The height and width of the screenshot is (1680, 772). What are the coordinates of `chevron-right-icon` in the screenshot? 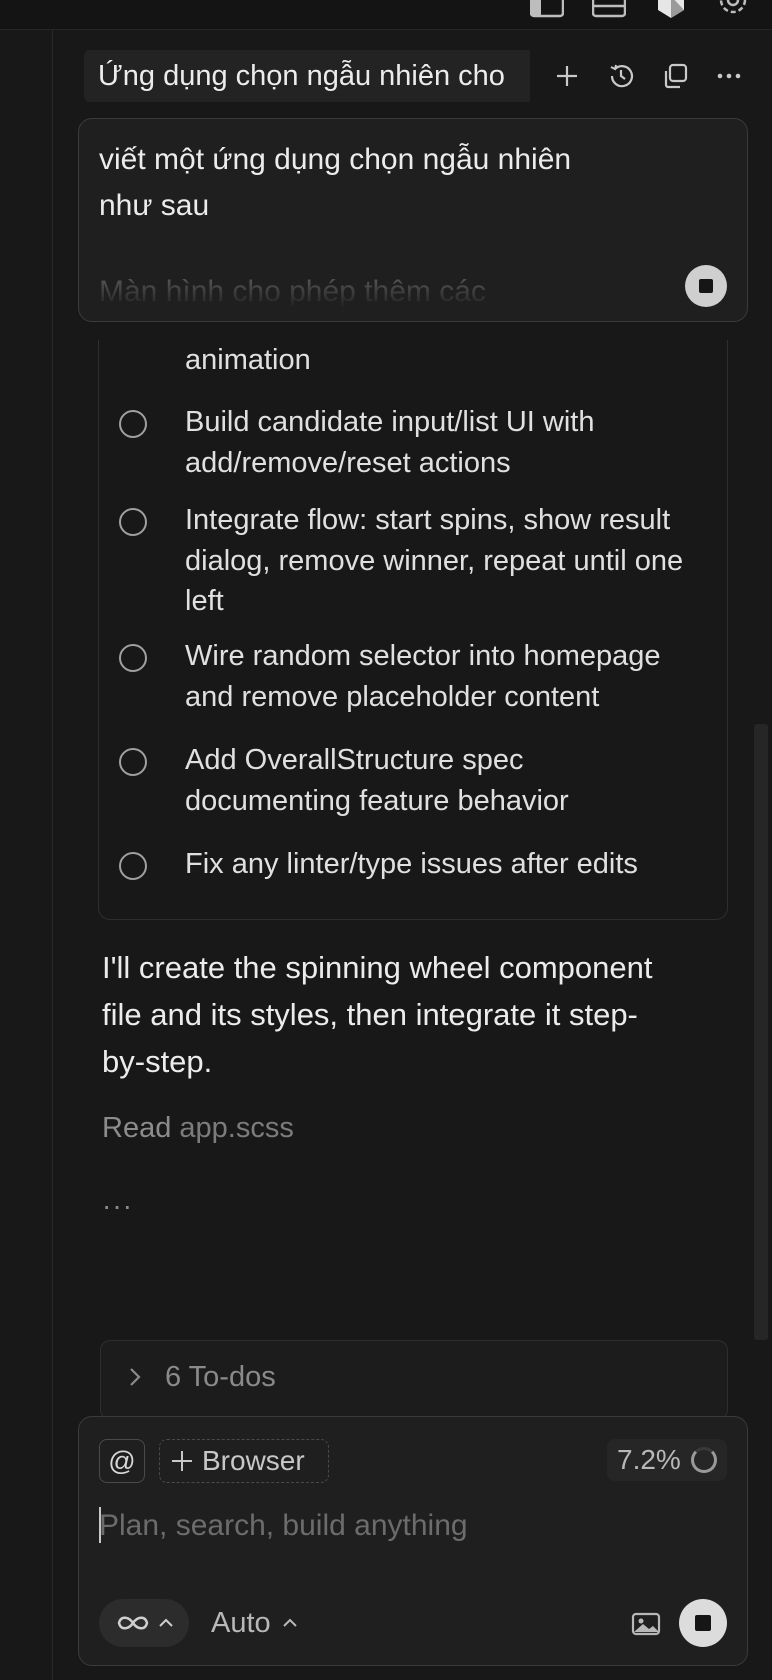 It's located at (136, 1379).